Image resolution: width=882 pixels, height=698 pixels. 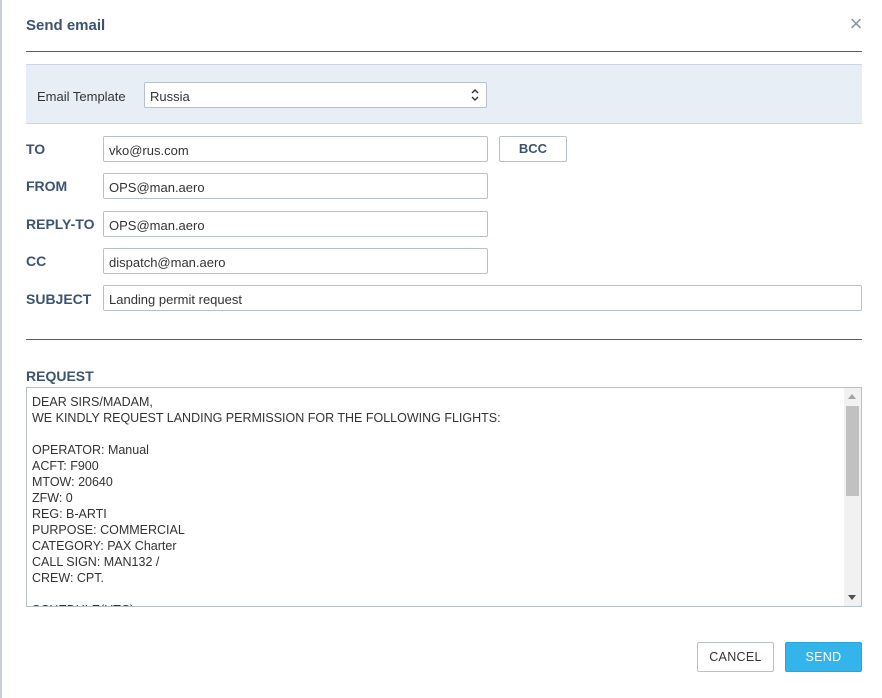 What do you see at coordinates (36, 261) in the screenshot?
I see `cc-label: CC` at bounding box center [36, 261].